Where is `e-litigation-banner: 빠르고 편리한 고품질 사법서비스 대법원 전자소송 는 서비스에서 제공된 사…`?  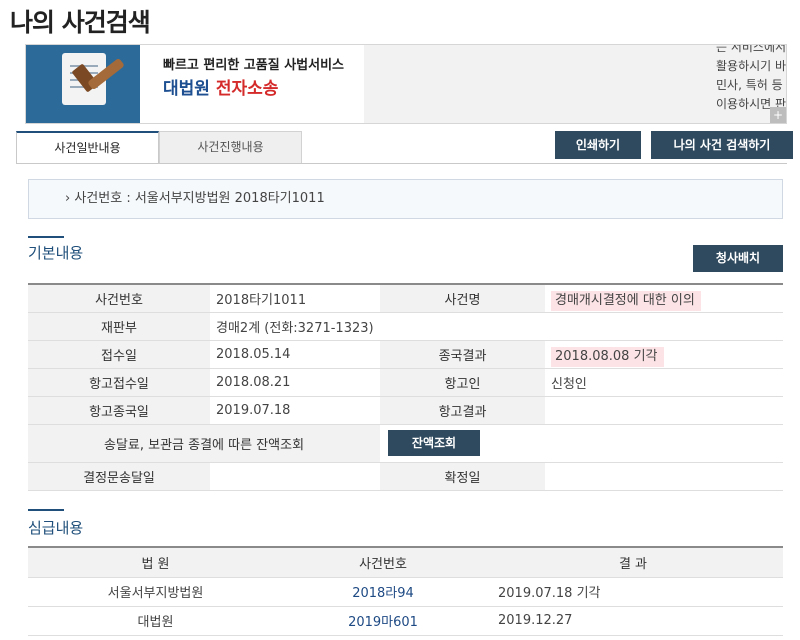
e-litigation-banner: 빠르고 편리한 고품질 사법서비스 대법원 전자소송 는 서비스에서 제공된 사… is located at coordinates (406, 84).